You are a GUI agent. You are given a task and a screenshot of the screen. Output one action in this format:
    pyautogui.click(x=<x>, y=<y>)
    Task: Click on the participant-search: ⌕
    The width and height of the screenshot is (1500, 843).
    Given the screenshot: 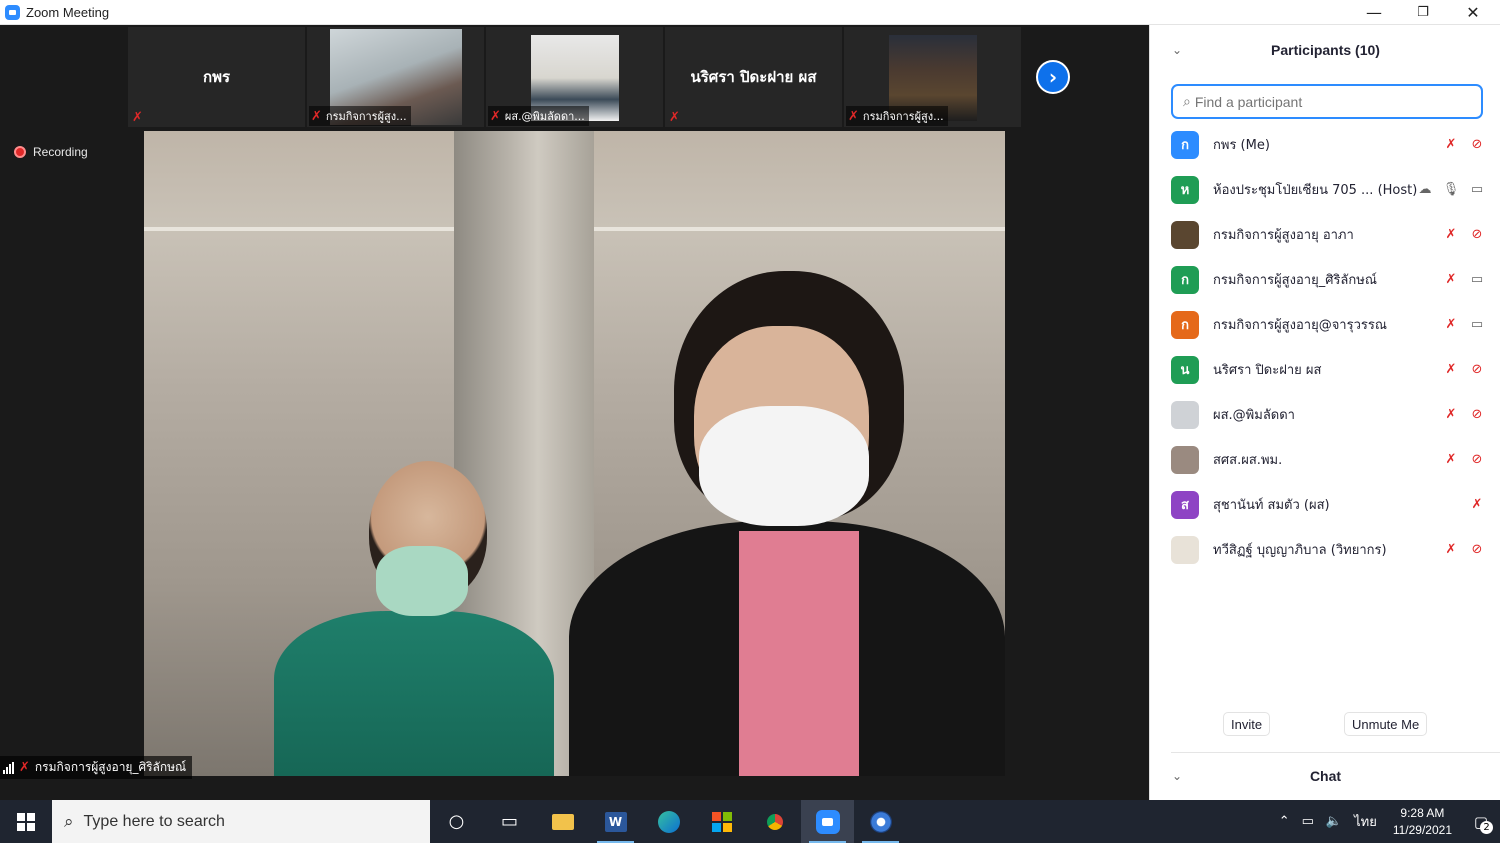 What is the action you would take?
    pyautogui.click(x=1327, y=101)
    